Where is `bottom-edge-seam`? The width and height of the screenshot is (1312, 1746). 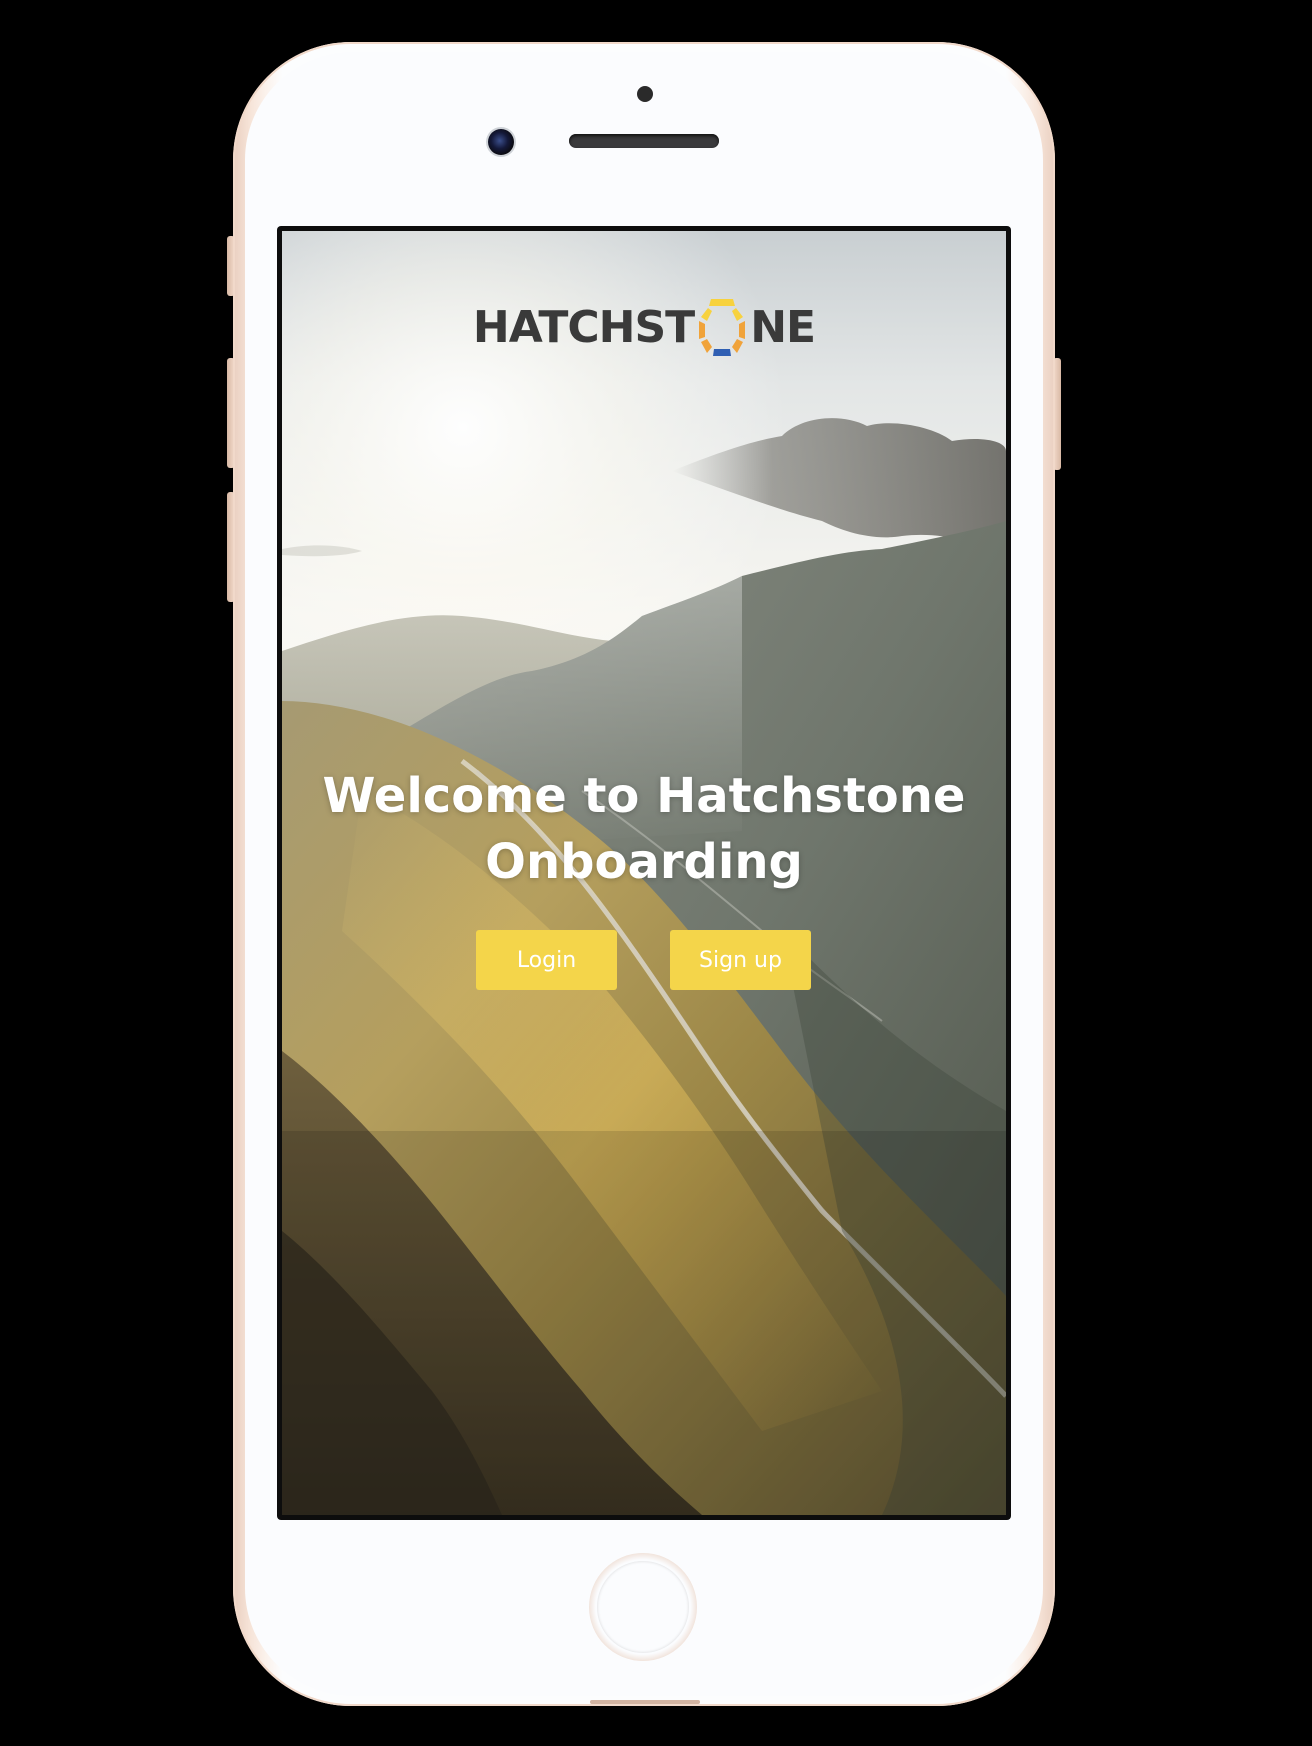
bottom-edge-seam is located at coordinates (645, 1702).